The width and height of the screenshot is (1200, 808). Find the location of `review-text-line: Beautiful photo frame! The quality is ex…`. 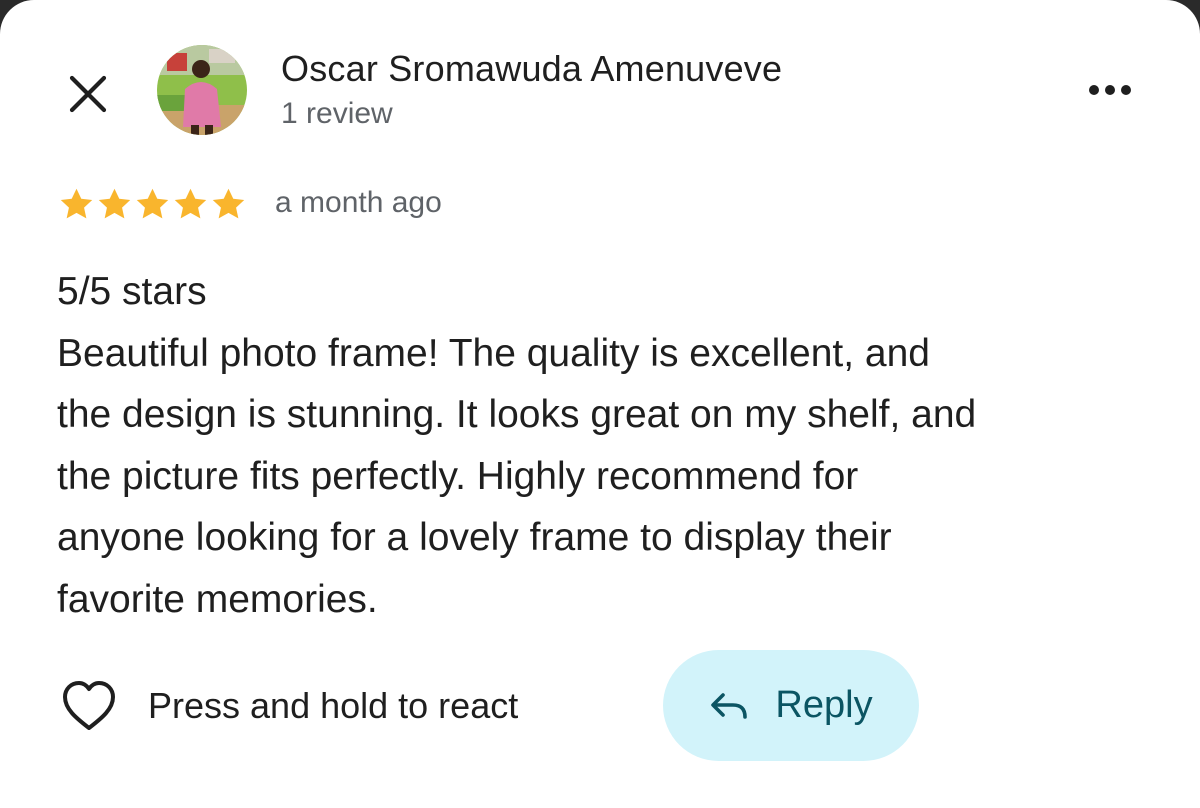

review-text-line: Beautiful photo frame! The quality is ex… is located at coordinates (493, 353).